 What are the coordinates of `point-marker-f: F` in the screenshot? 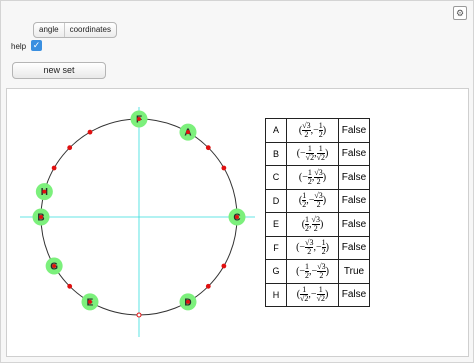 It's located at (139, 119).